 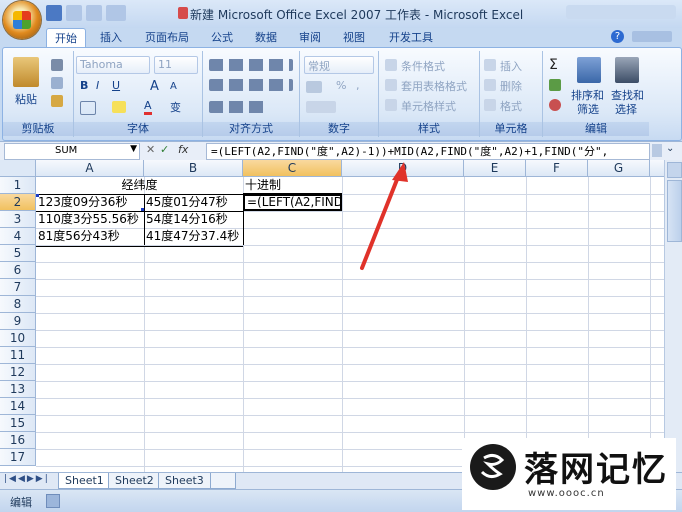 What do you see at coordinates (18, 168) in the screenshot?
I see `select-all-corner` at bounding box center [18, 168].